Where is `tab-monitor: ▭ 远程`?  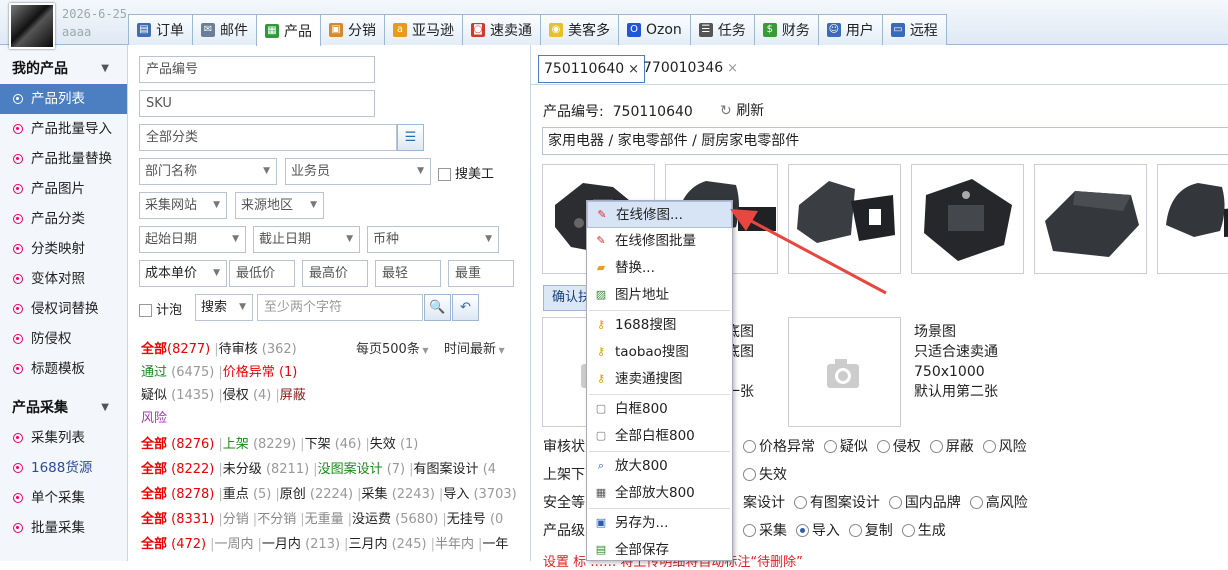
tab-monitor: ▭ 远程 is located at coordinates (914, 29).